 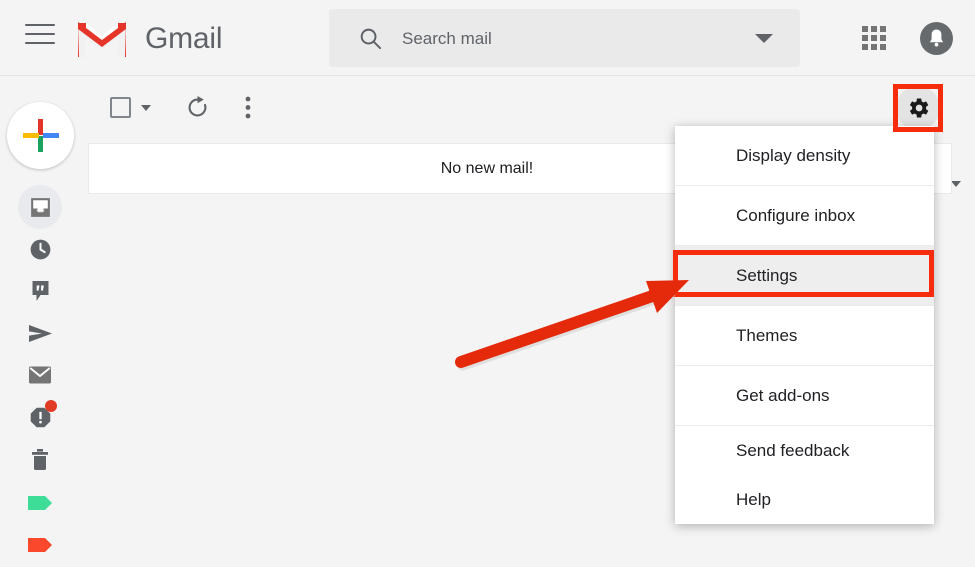 I want to click on menu-group: Get add-ons, so click(x=804, y=396).